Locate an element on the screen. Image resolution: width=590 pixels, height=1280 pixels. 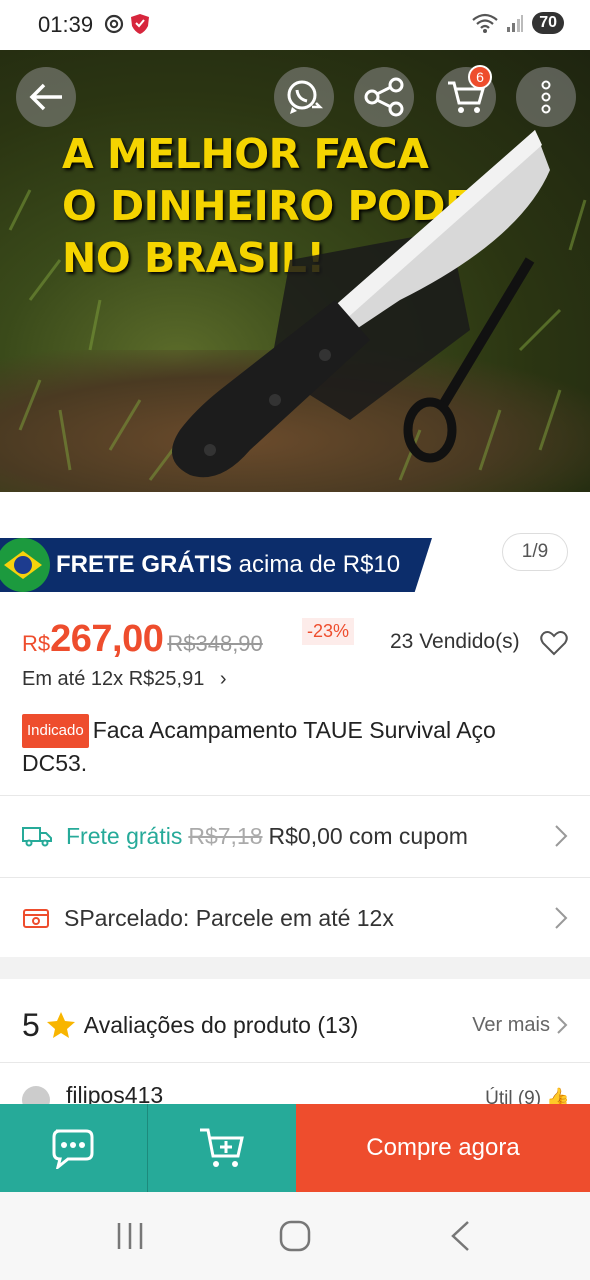
installment-plan-row: SParcelado: Parcele em até 12x is located at coordinates (296, 918).